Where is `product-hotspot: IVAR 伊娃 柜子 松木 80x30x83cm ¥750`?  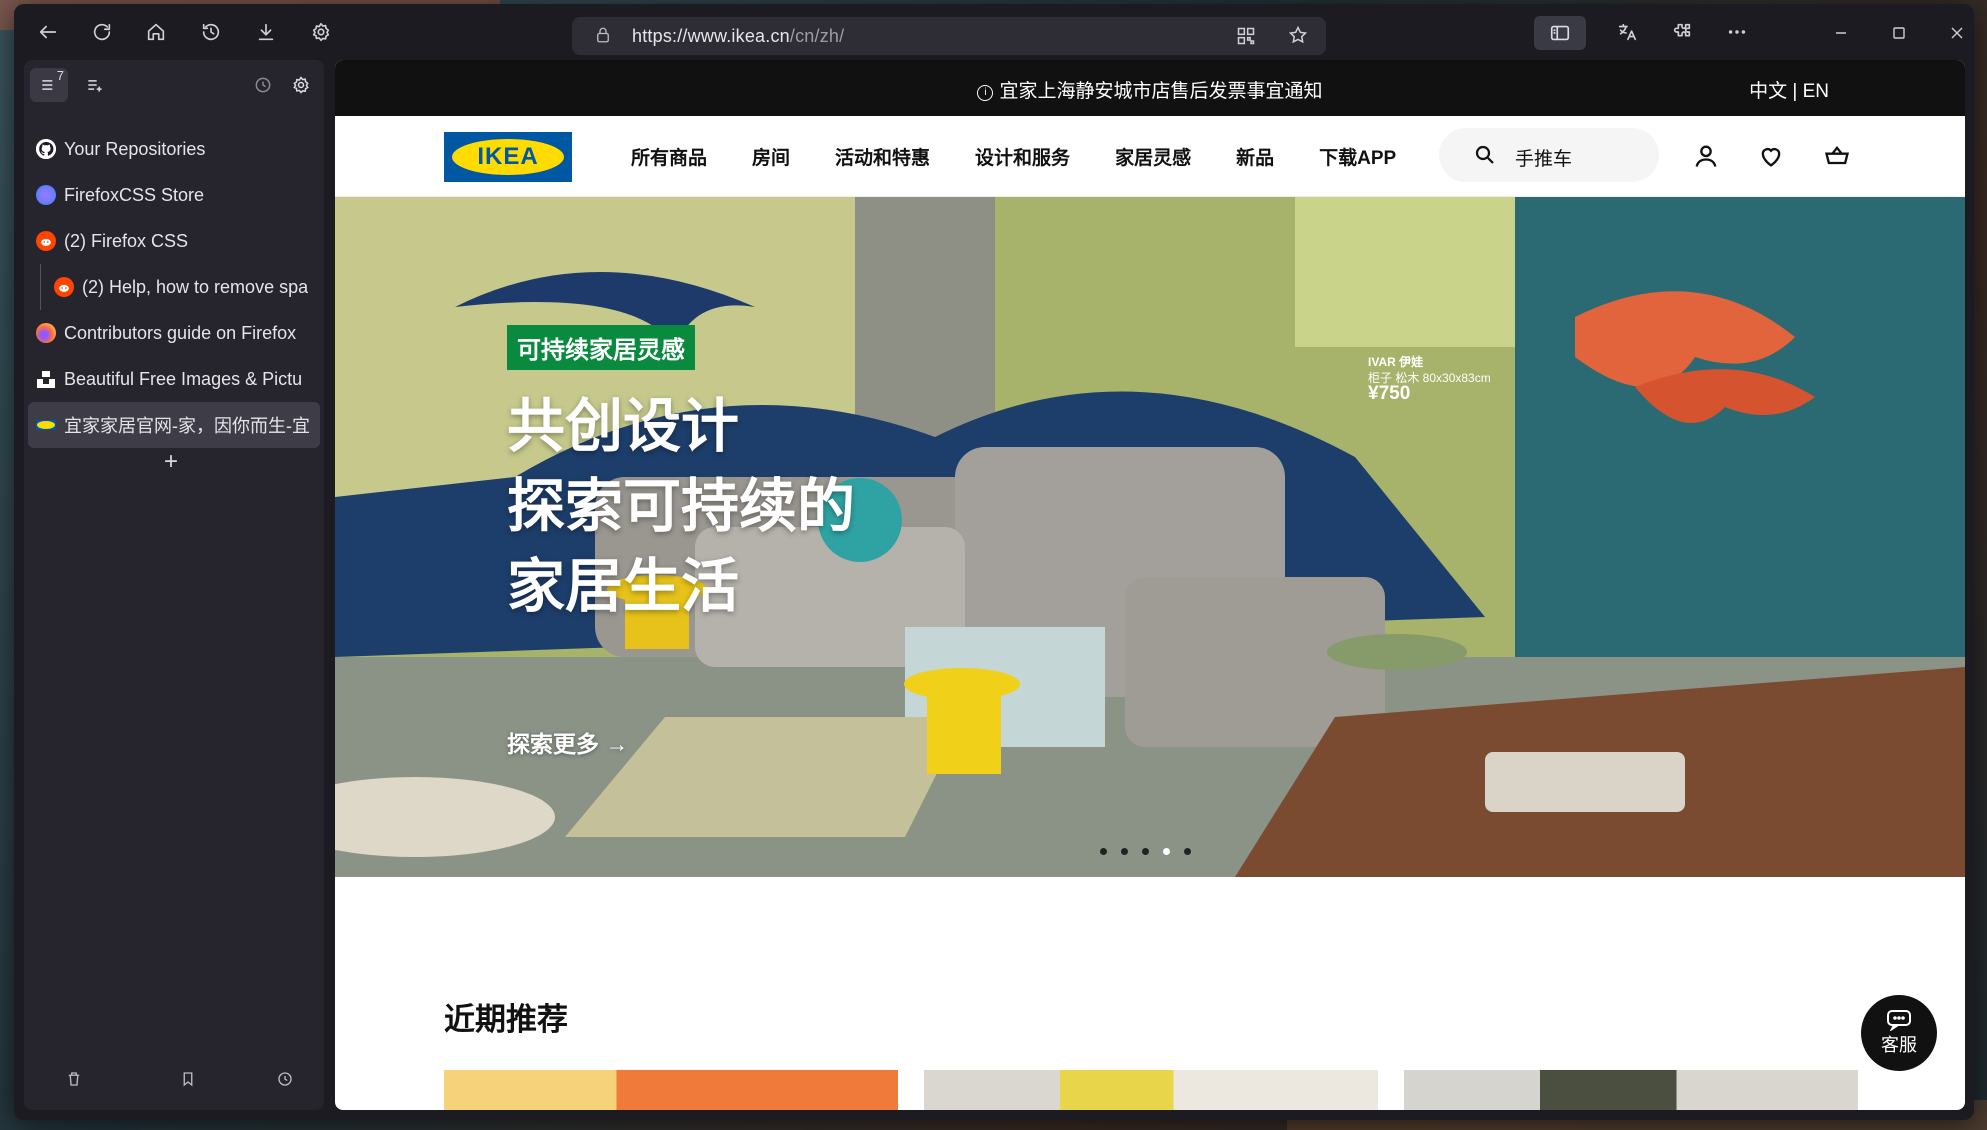 product-hotspot: IVAR 伊娃 柜子 松木 80x30x83cm ¥750 is located at coordinates (1429, 379).